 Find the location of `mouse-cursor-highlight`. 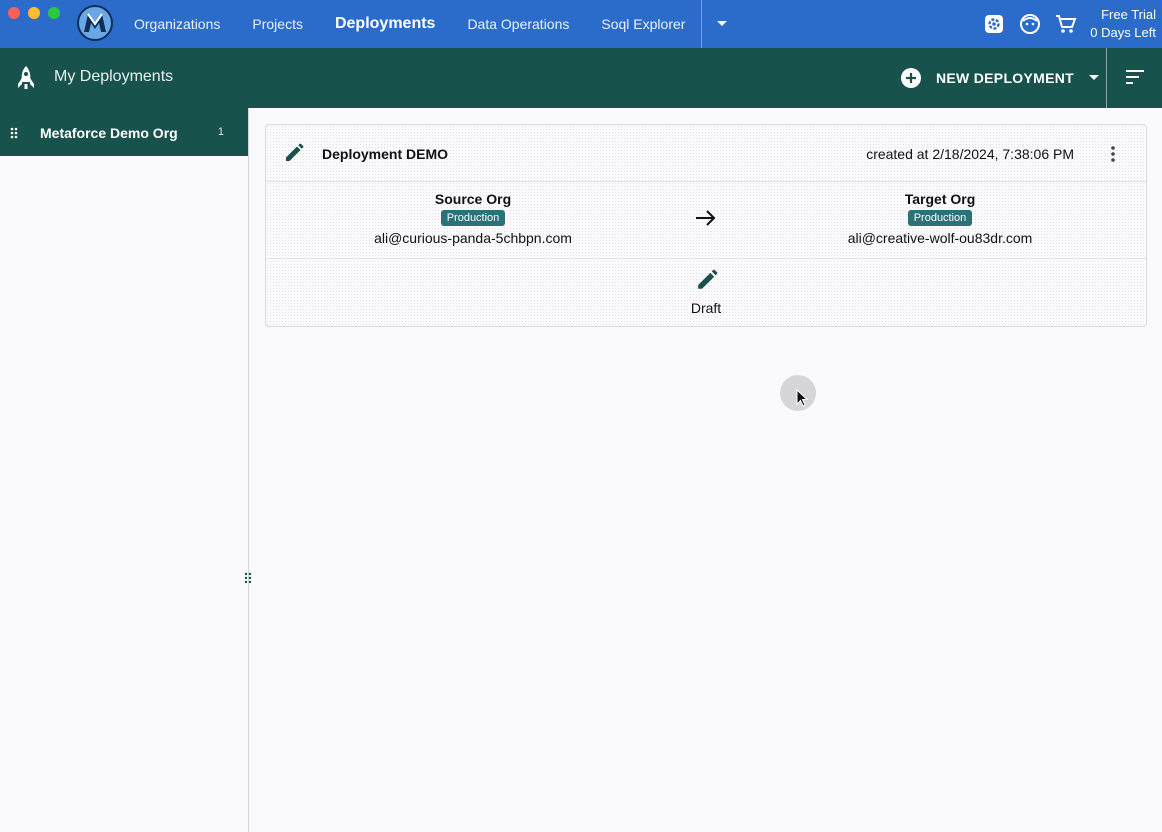

mouse-cursor-highlight is located at coordinates (798, 393).